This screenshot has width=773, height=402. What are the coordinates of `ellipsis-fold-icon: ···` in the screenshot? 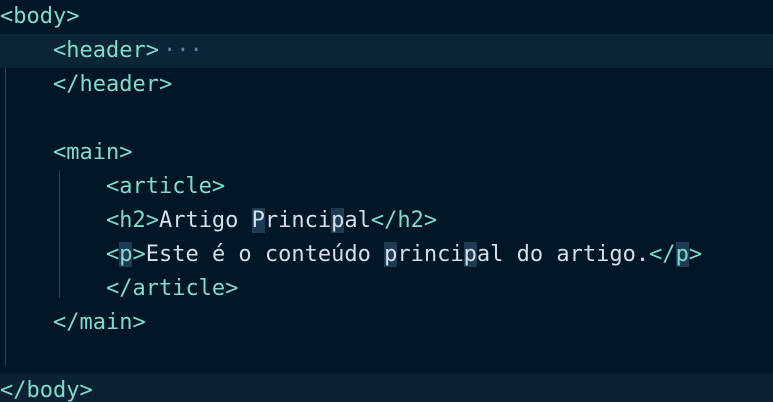 It's located at (181, 50).